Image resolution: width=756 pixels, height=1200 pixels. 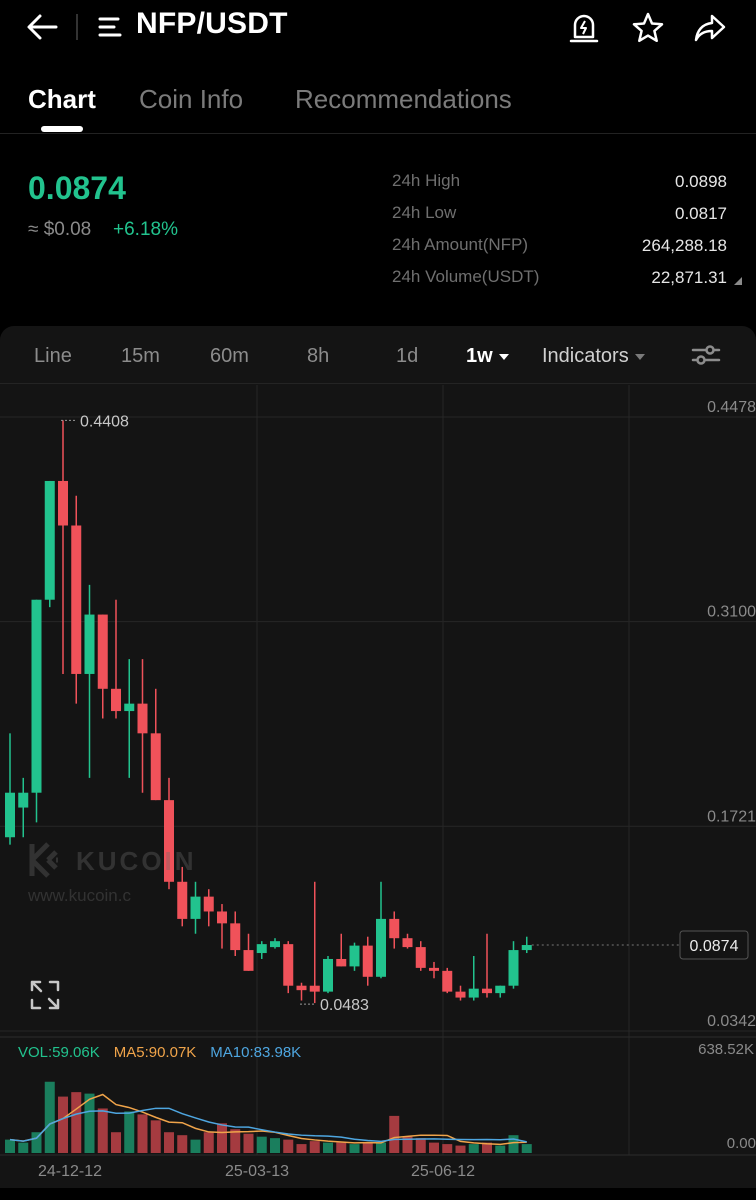 I want to click on stat-value-24h-low: 0.0817, so click(x=701, y=213).